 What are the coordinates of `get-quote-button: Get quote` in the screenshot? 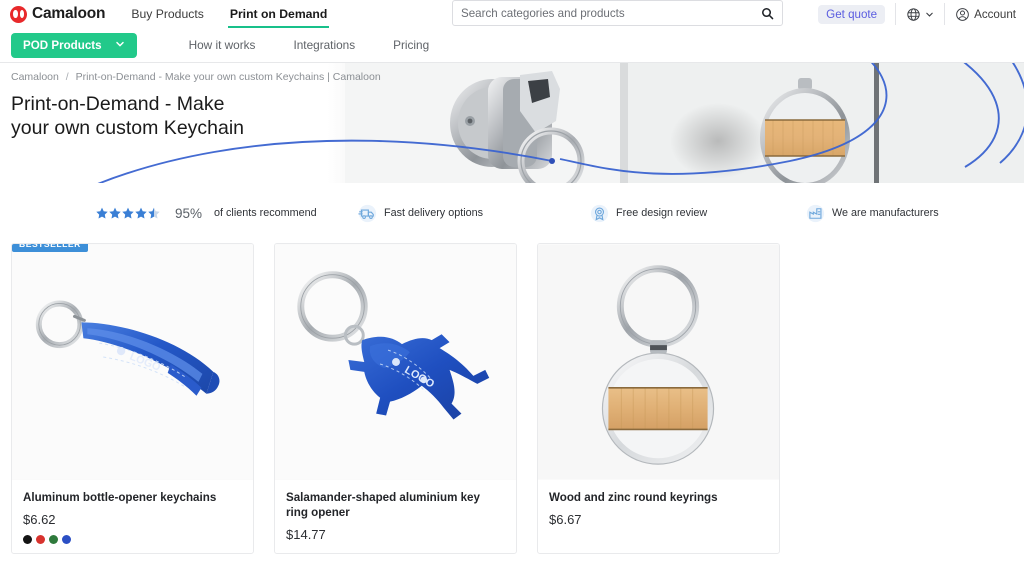 It's located at (852, 14).